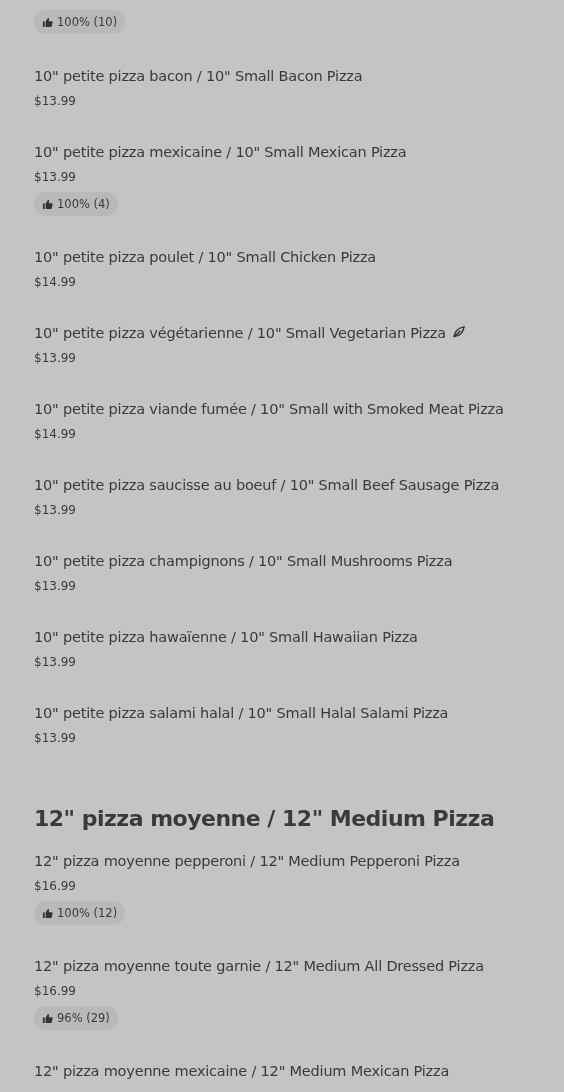 This screenshot has height=1092, width=564. Describe the element at coordinates (282, 861) in the screenshot. I see `menu-item-name: 12" pizza moyenne pepperoni / 12" Medium Pepperoni Pizza` at that location.